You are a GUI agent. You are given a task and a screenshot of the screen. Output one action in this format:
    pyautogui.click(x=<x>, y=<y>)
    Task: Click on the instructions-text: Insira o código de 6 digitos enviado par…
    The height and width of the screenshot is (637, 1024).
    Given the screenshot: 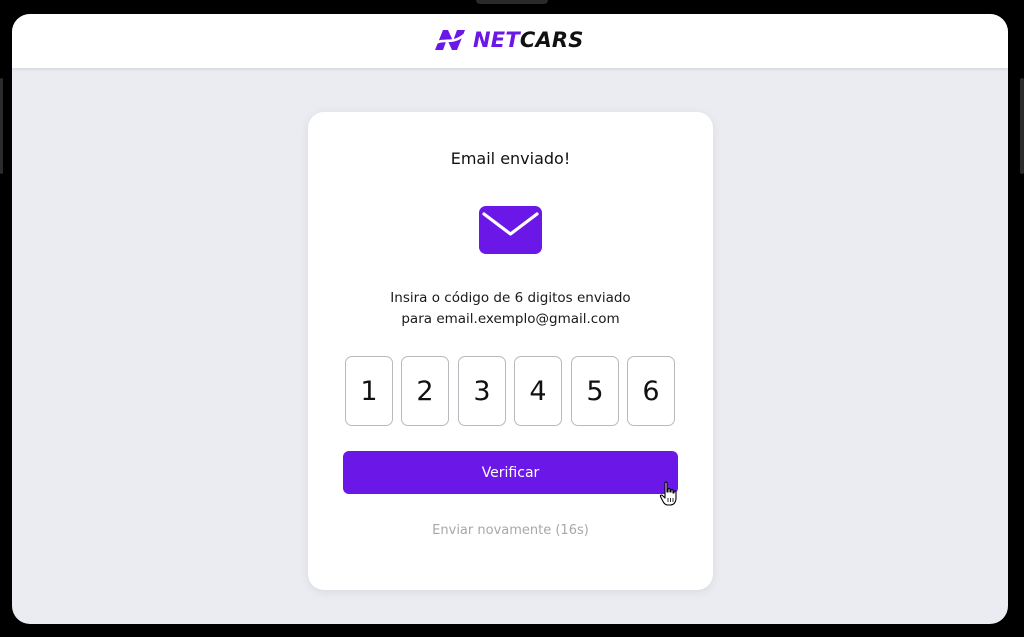 What is the action you would take?
    pyautogui.click(x=510, y=309)
    